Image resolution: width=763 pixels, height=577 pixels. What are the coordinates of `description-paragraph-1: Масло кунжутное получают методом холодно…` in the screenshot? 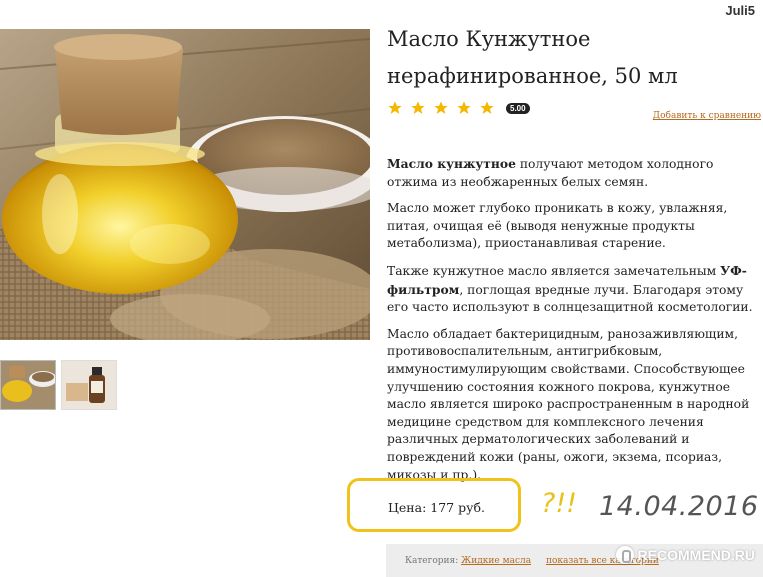 It's located at (572, 173).